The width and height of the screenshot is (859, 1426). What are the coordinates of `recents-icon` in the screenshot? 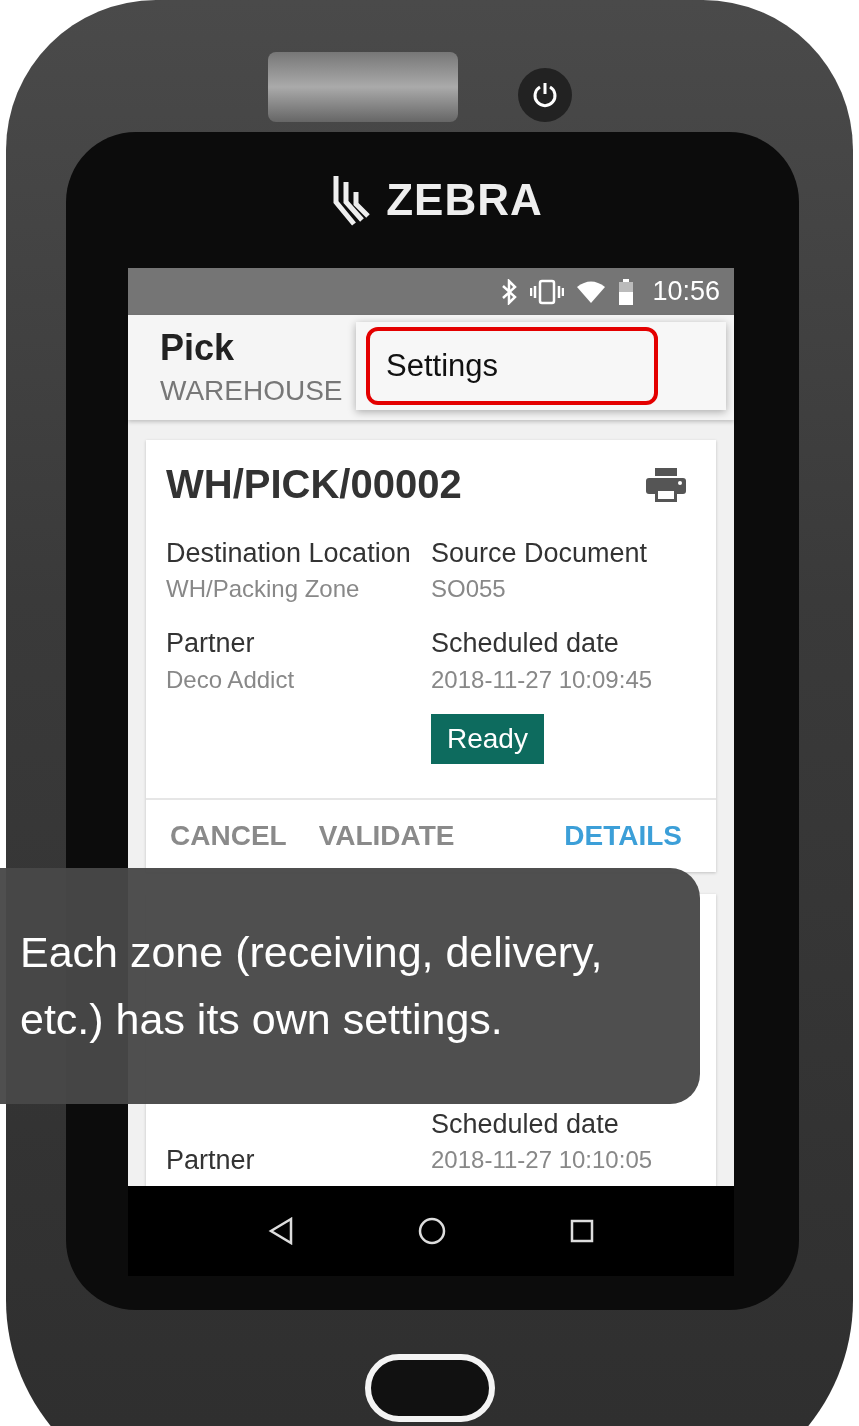 It's located at (582, 1231).